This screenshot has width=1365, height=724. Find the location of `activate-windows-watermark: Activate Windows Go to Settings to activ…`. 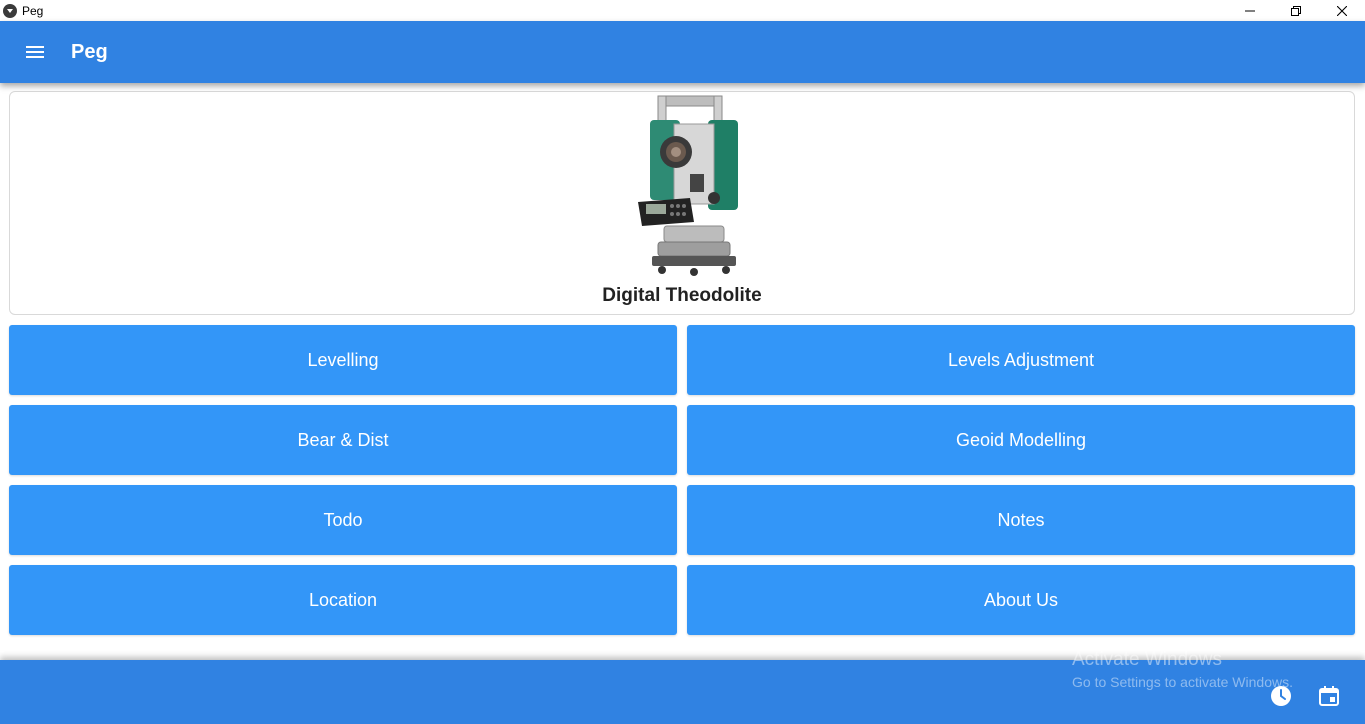

activate-windows-watermark: Activate Windows Go to Settings to activ… is located at coordinates (1182, 669).